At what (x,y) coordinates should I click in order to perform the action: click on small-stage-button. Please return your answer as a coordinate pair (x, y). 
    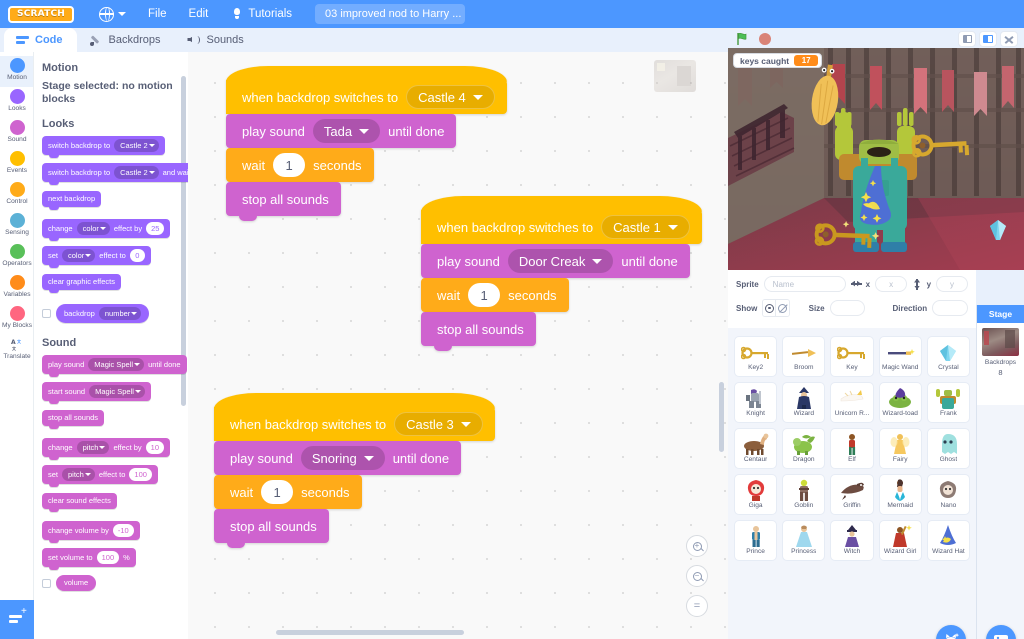
    Looking at the image, I should click on (967, 39).